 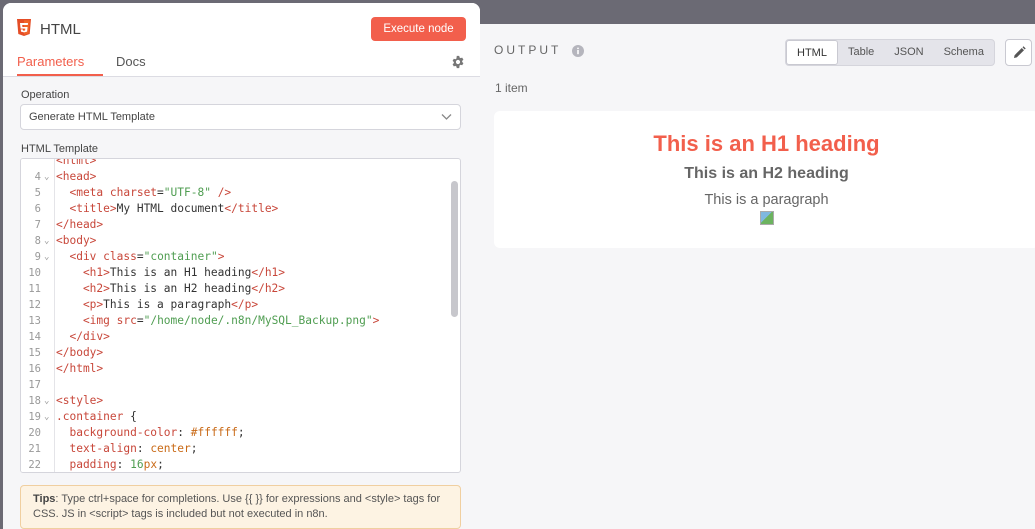 What do you see at coordinates (233, 257) in the screenshot?
I see `code-line: 9 ⌄ <div class="container">` at bounding box center [233, 257].